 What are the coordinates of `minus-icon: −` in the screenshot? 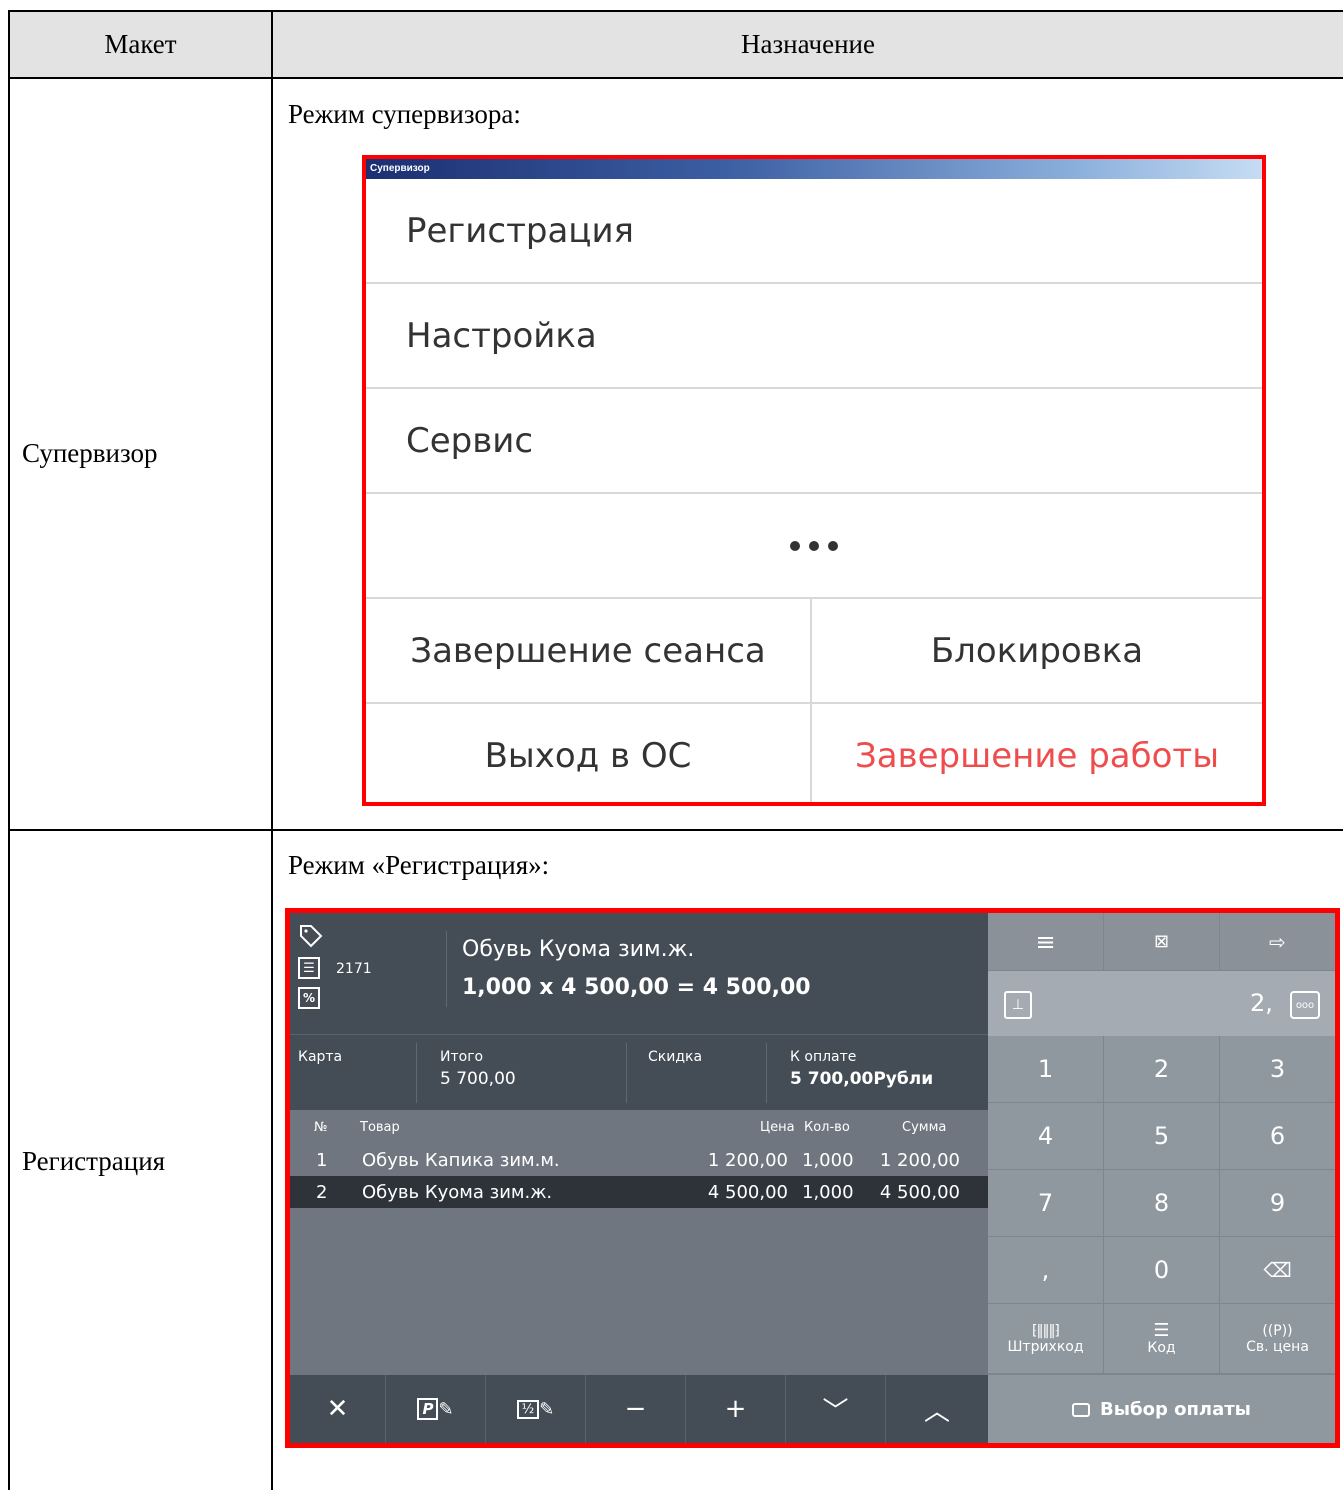 It's located at (636, 1409).